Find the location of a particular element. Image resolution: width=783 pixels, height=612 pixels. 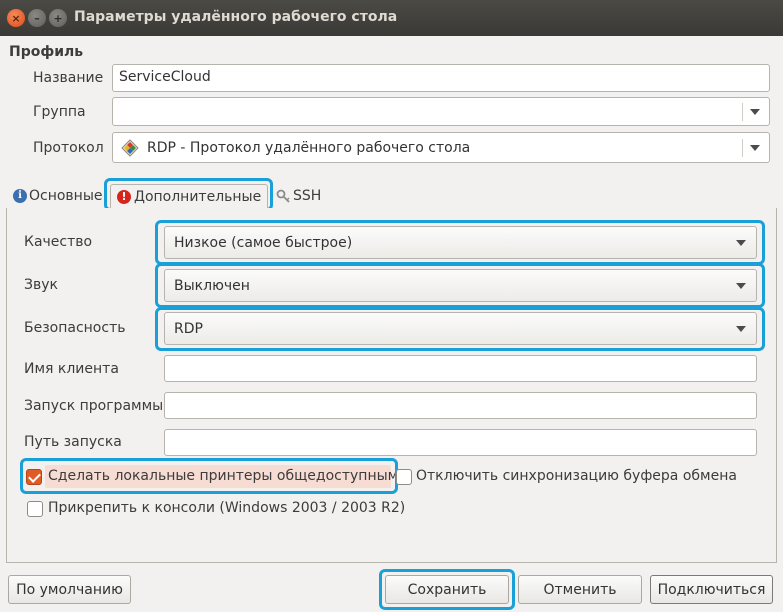

name-label: Название is located at coordinates (68, 78).